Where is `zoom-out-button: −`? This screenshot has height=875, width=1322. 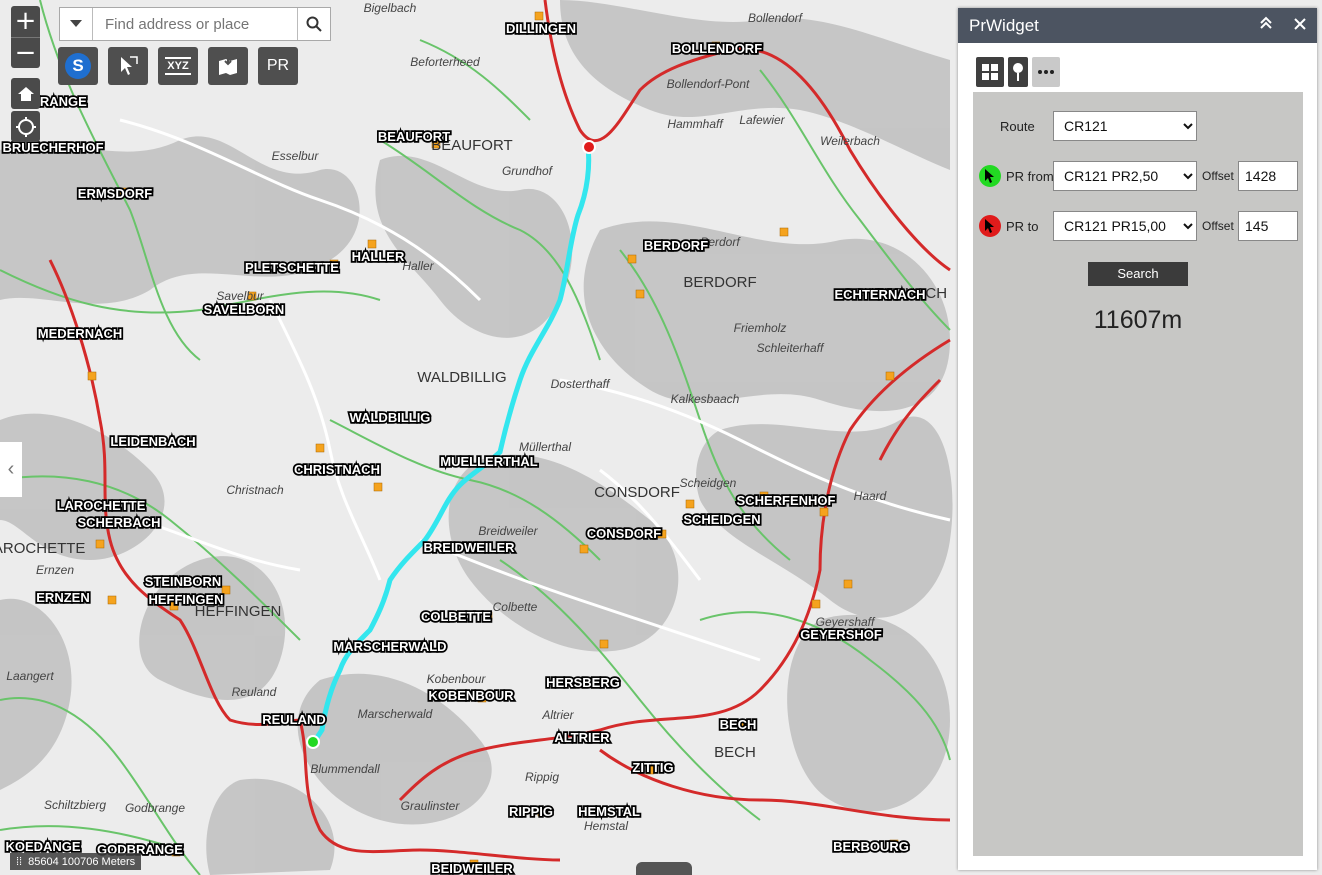 zoom-out-button: − is located at coordinates (25, 52).